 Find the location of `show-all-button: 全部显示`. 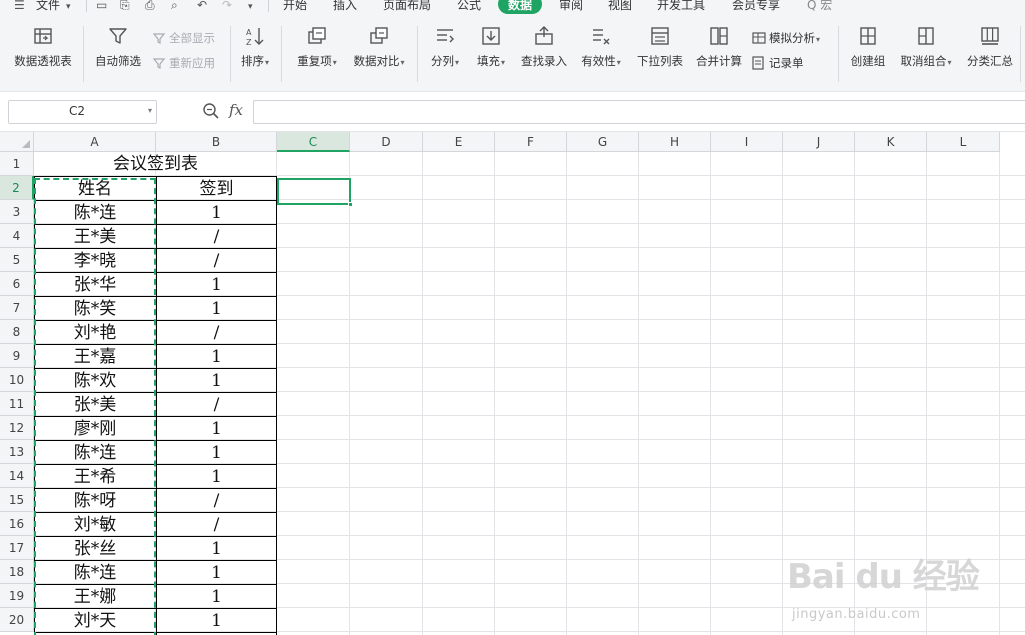

show-all-button: 全部显示 is located at coordinates (183, 38).